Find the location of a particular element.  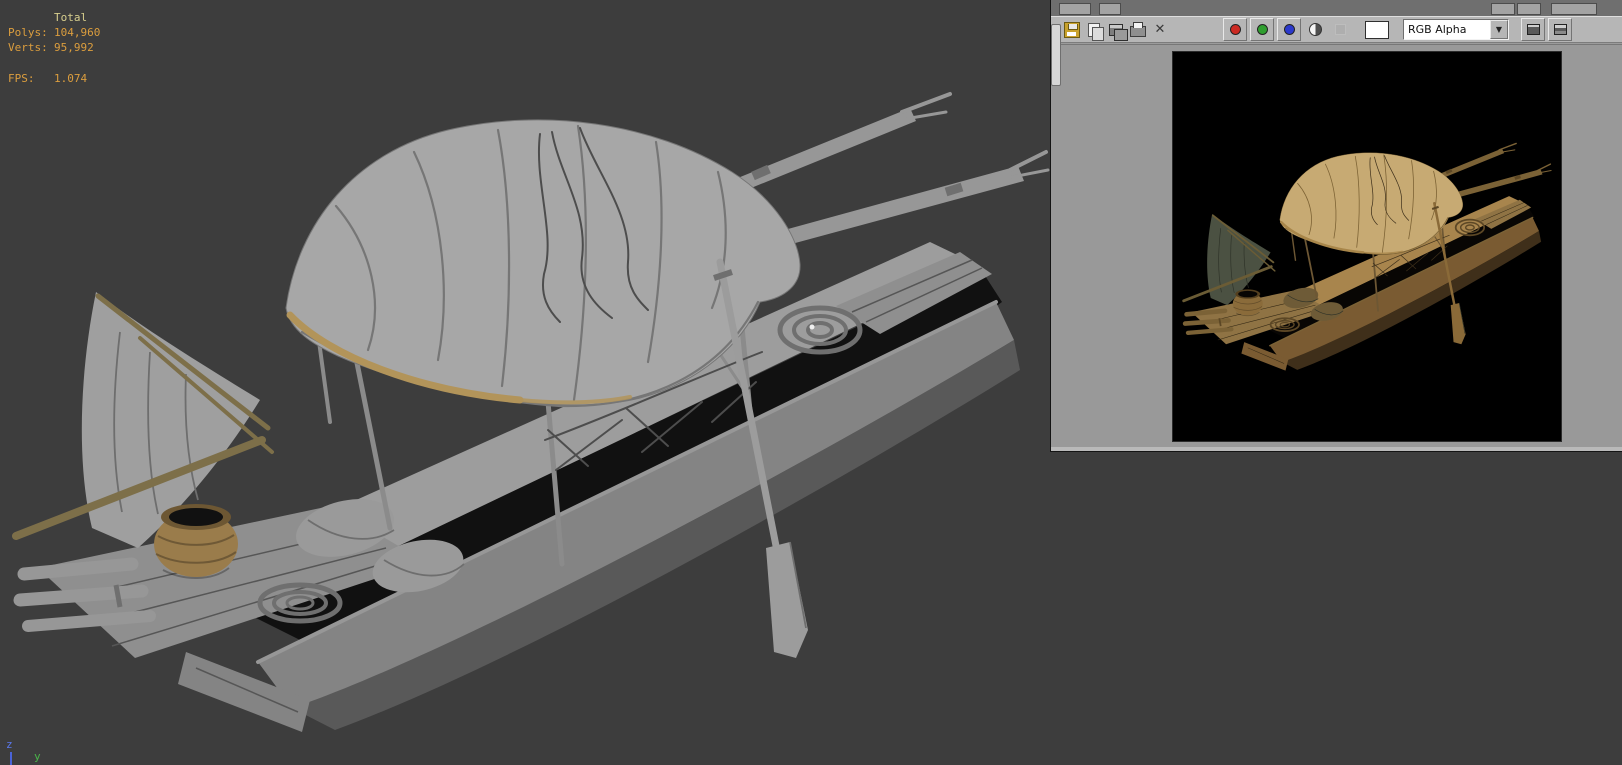

monochrome-button is located at coordinates (1315, 29).